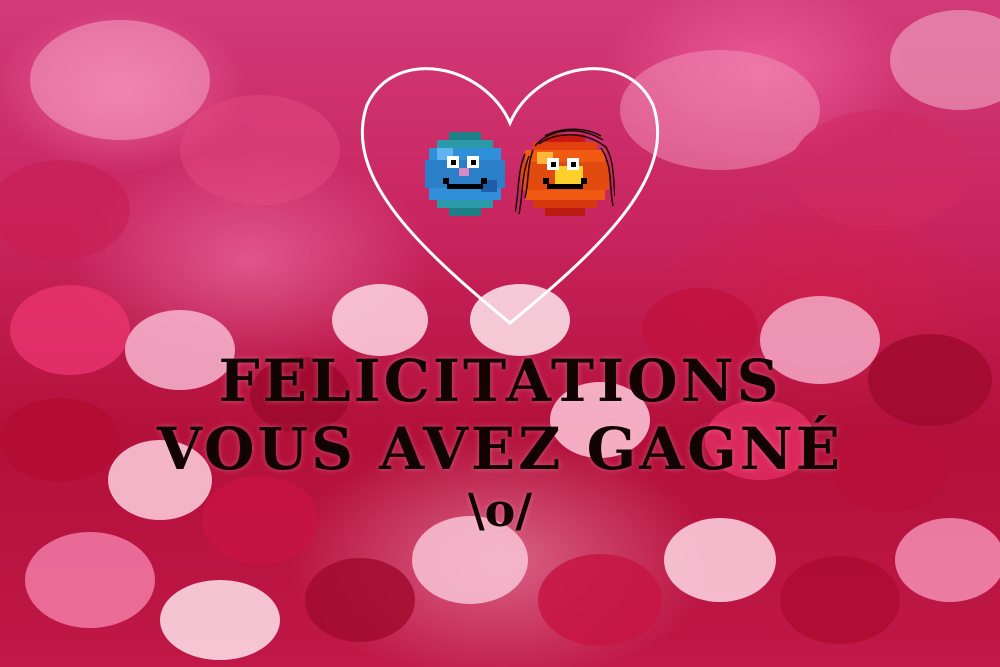  Describe the element at coordinates (500, 449) in the screenshot. I see `headline-vous-avez-gagne: VOUS AVEZ GAGNÉ` at that location.